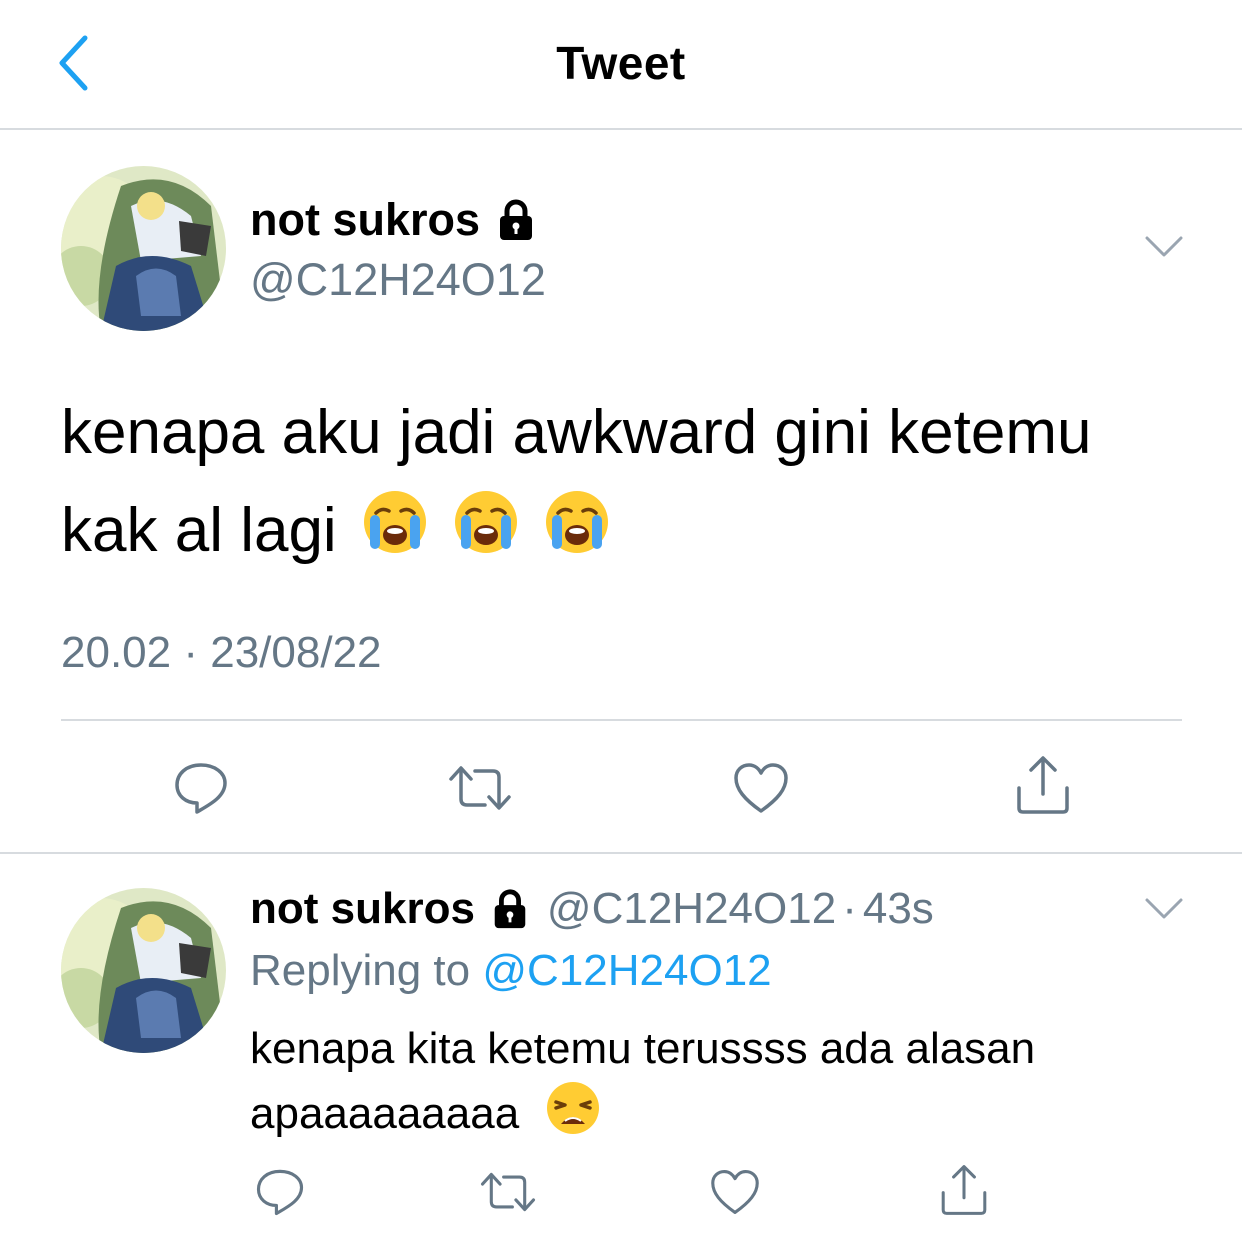 This screenshot has width=1242, height=1236. I want to click on weary-face-icon, so click(573, 1116).